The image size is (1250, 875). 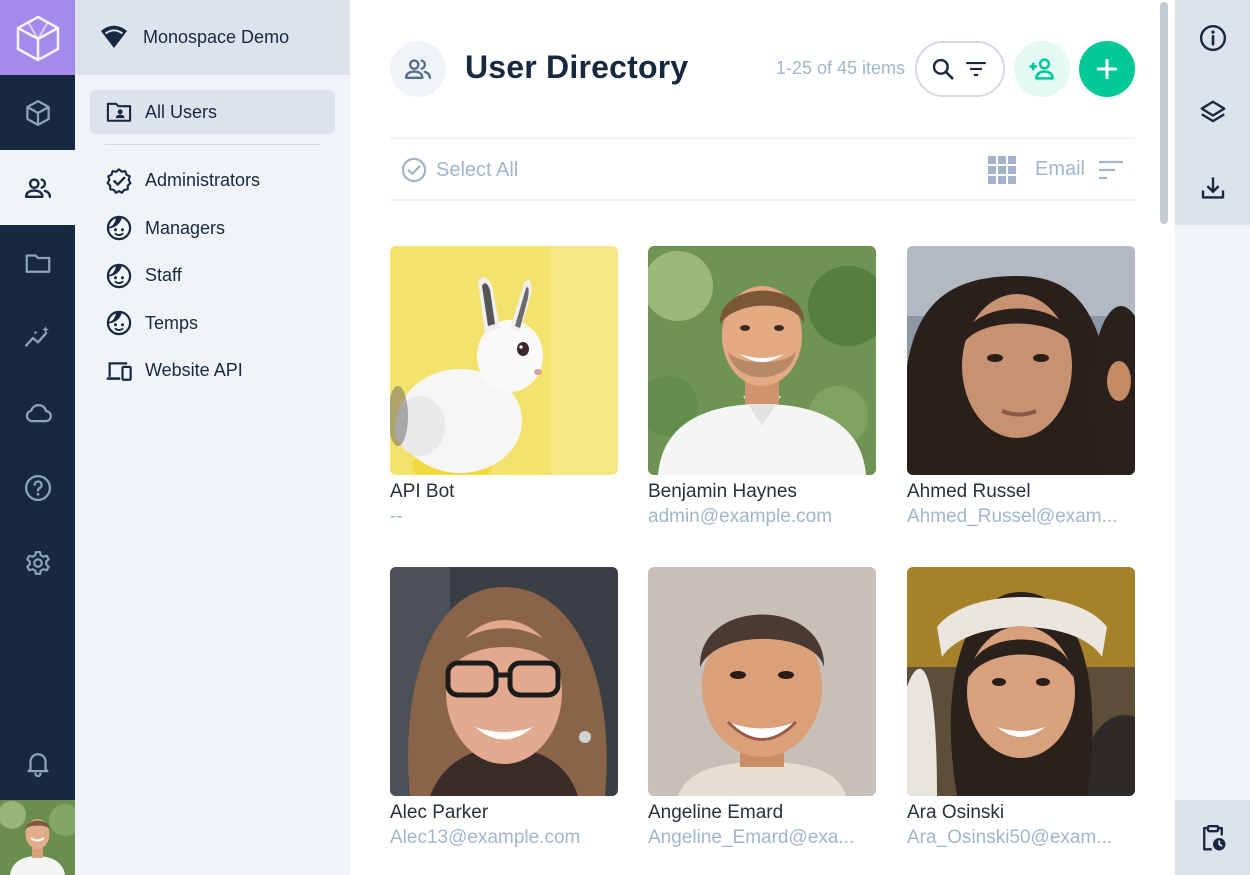 What do you see at coordinates (172, 322) in the screenshot?
I see `sidebar-item-label: Temps` at bounding box center [172, 322].